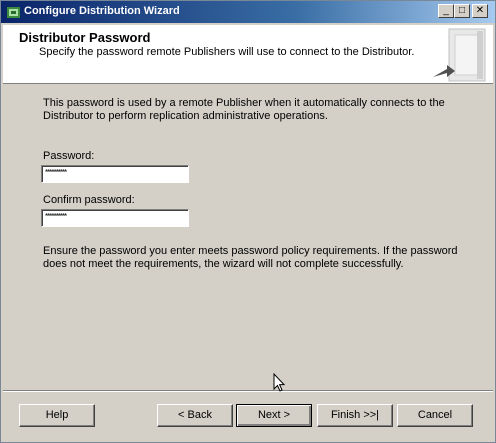  I want to click on window-title: Configure Distribution Wizard, so click(102, 11).